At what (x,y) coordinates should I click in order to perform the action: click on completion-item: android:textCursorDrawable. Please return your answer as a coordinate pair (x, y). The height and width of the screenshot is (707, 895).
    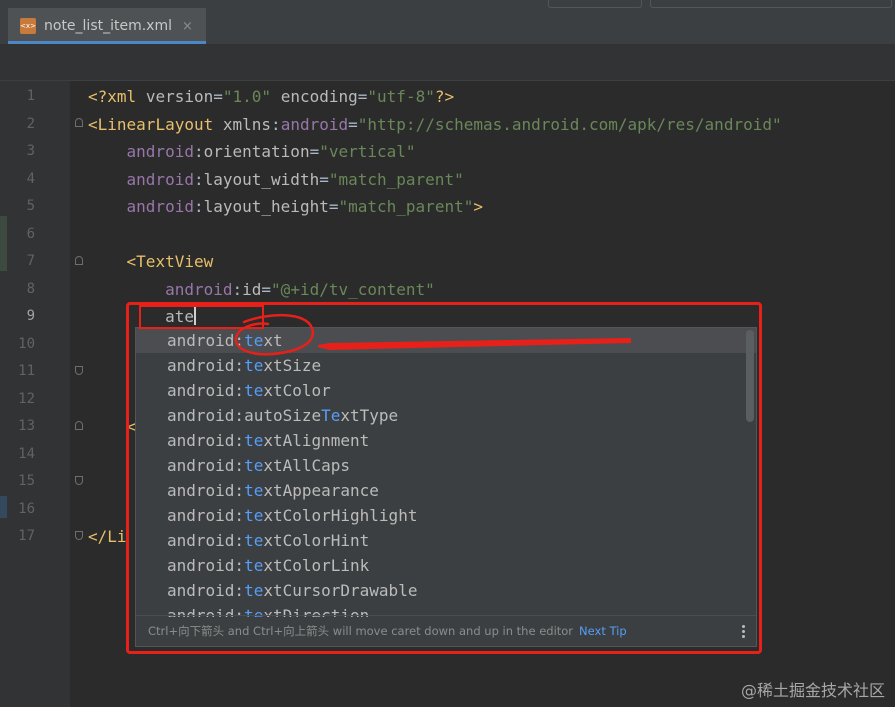
    Looking at the image, I should click on (446, 590).